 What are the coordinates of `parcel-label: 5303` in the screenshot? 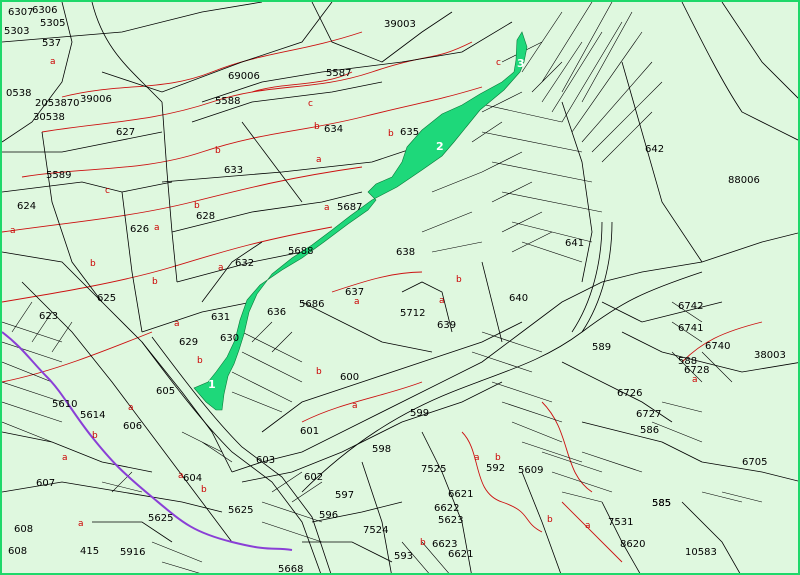 It's located at (17, 31).